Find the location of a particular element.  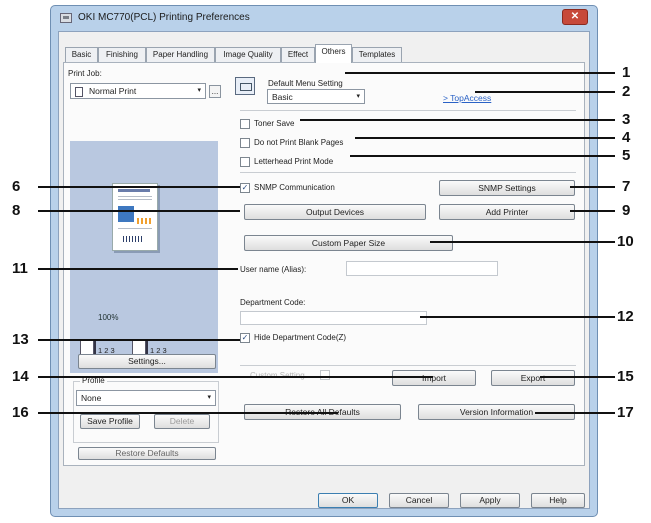

tab-image-quality: Image Quality is located at coordinates (248, 54).